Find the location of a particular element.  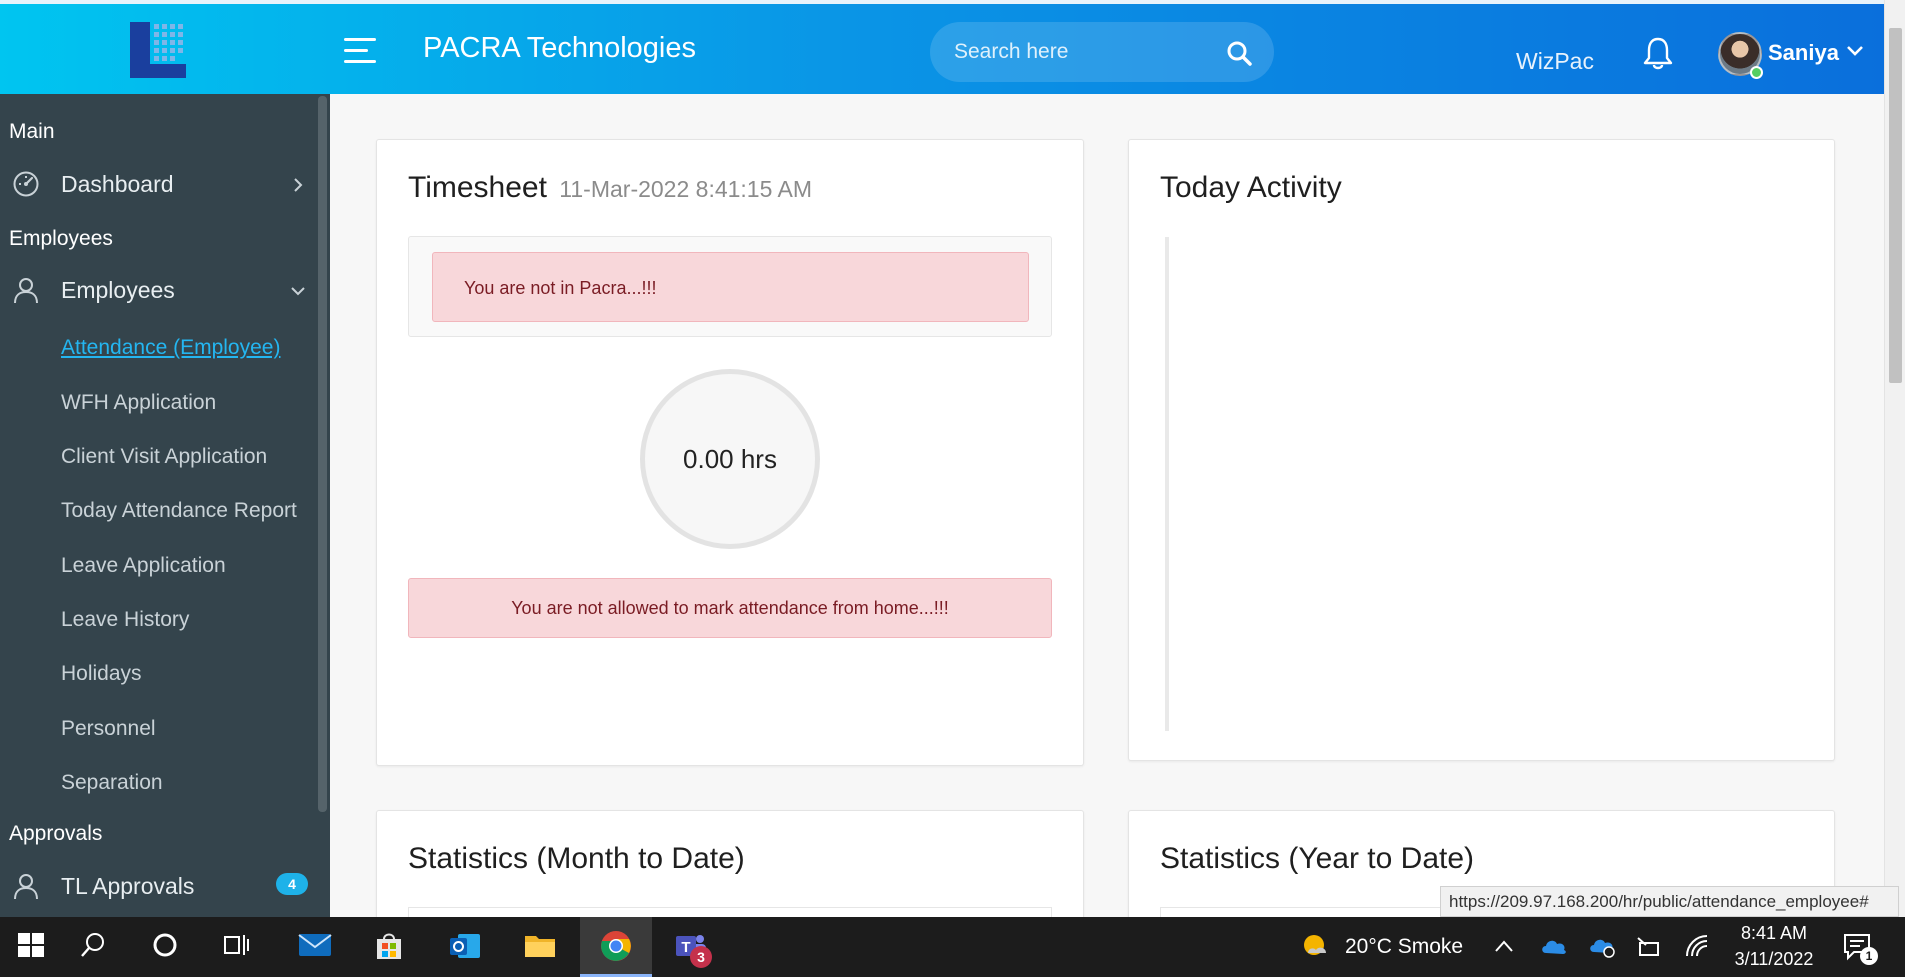

bell-icon is located at coordinates (1658, 53).